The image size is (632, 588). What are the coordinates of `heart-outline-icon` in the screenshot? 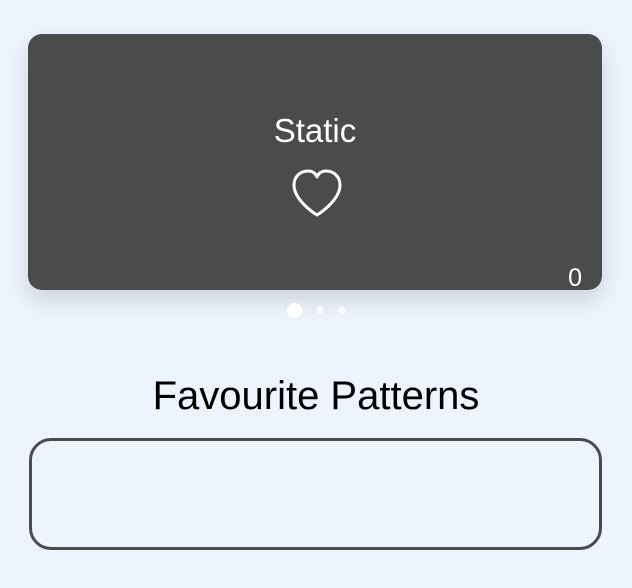 It's located at (317, 193).